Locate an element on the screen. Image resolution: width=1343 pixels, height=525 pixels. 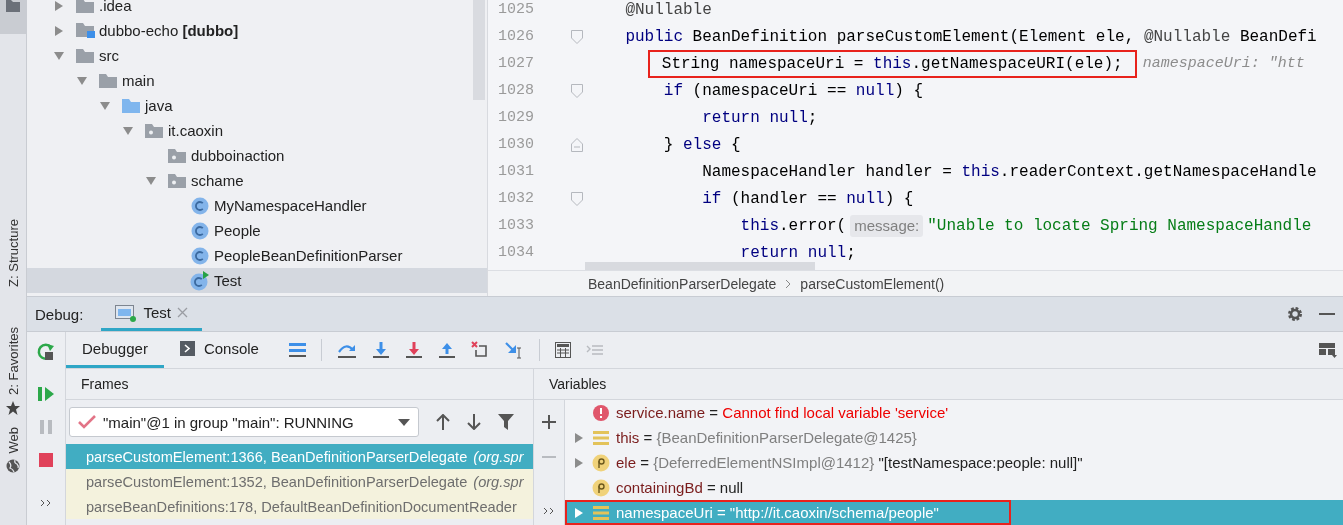
code-text: String namespaceUri = this.getNamespaceURI(ele); is located at coordinates (892, 63).